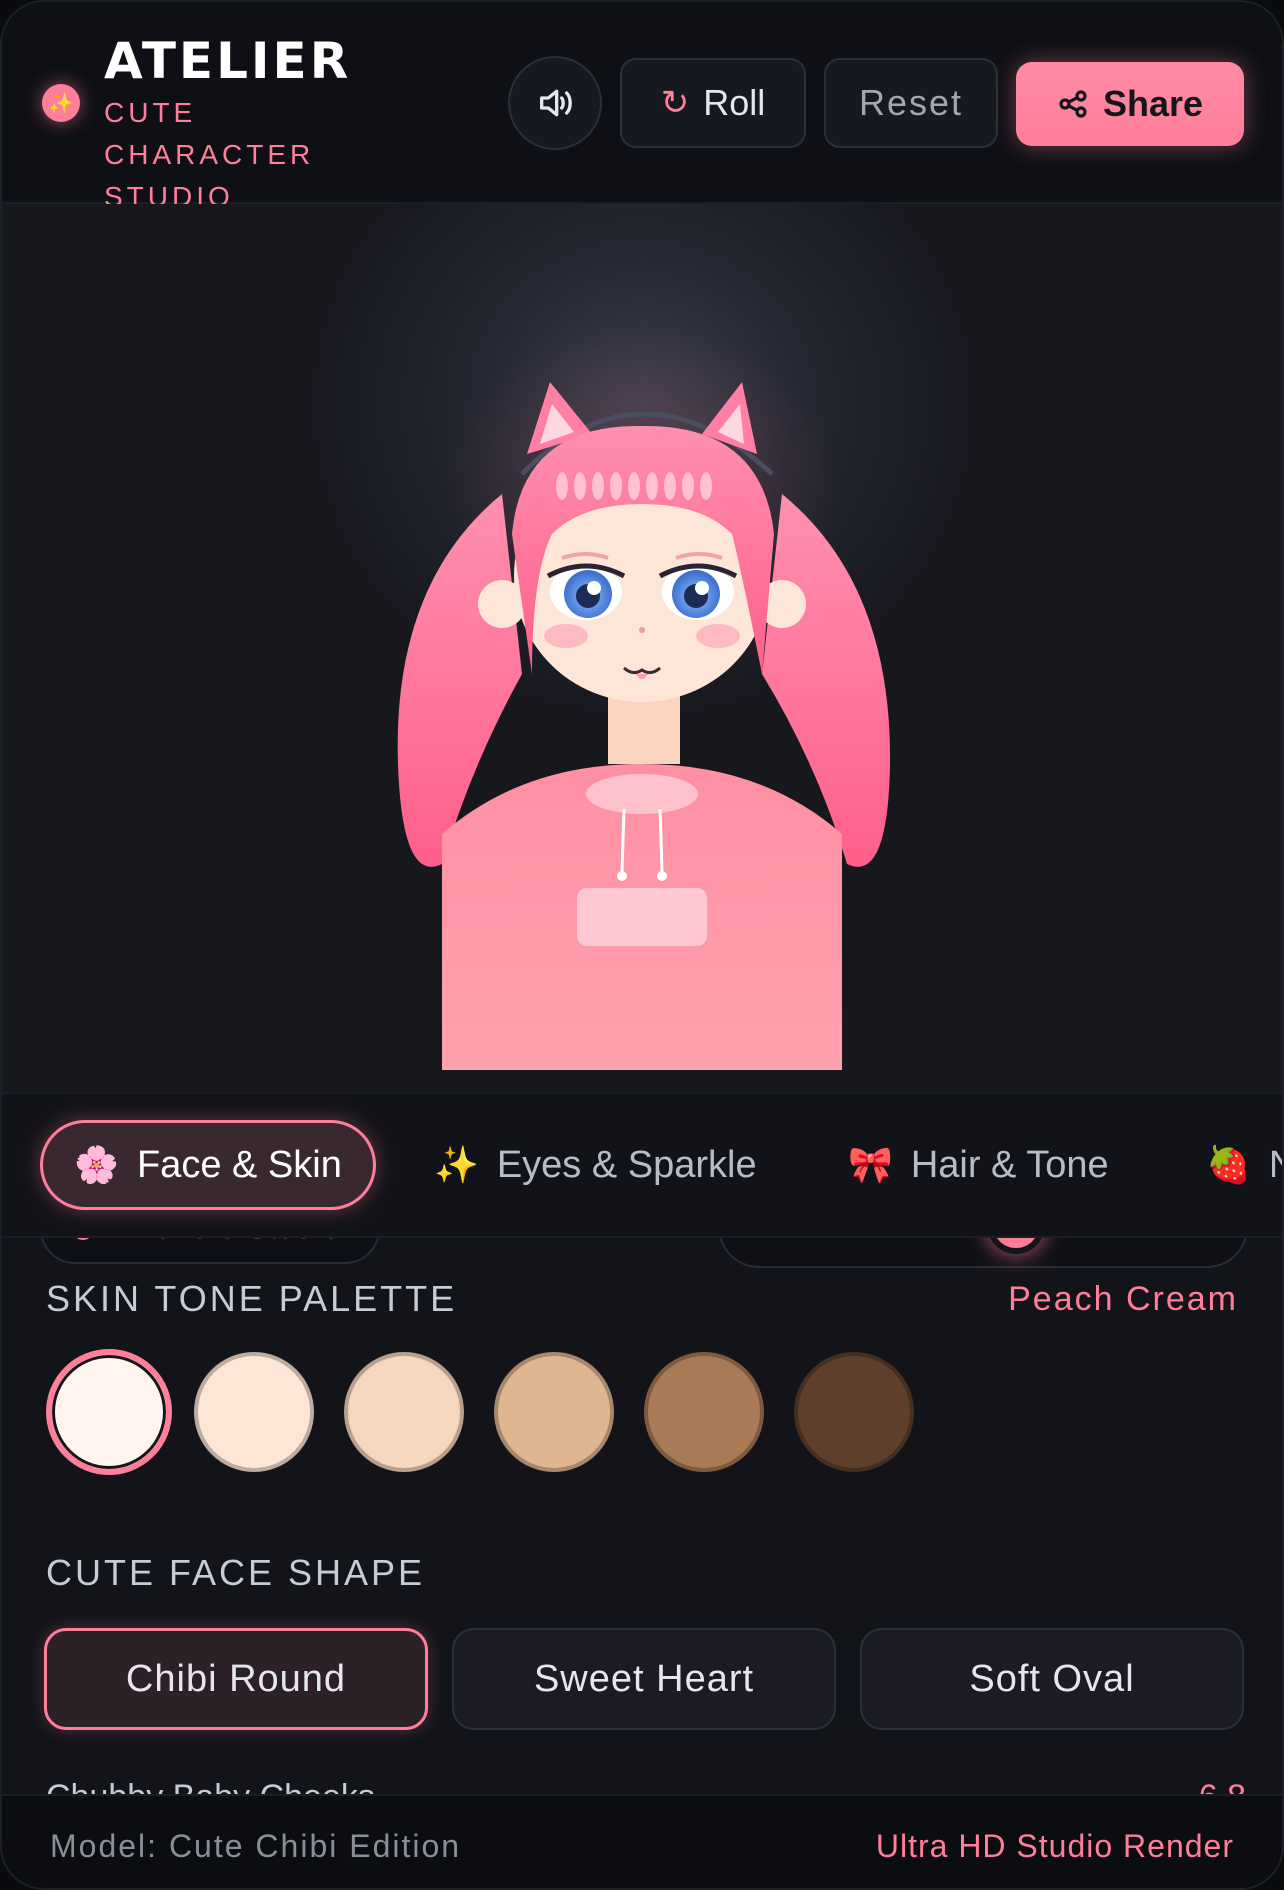 This screenshot has height=1890, width=1284. What do you see at coordinates (502, 604) in the screenshot?
I see `left-ear` at bounding box center [502, 604].